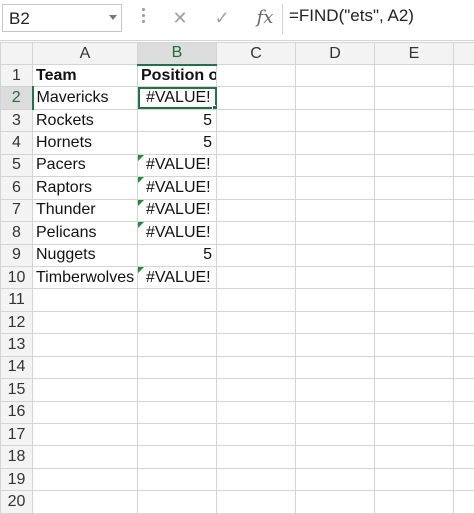  What do you see at coordinates (16, 255) in the screenshot?
I see `row-header: 9` at bounding box center [16, 255].